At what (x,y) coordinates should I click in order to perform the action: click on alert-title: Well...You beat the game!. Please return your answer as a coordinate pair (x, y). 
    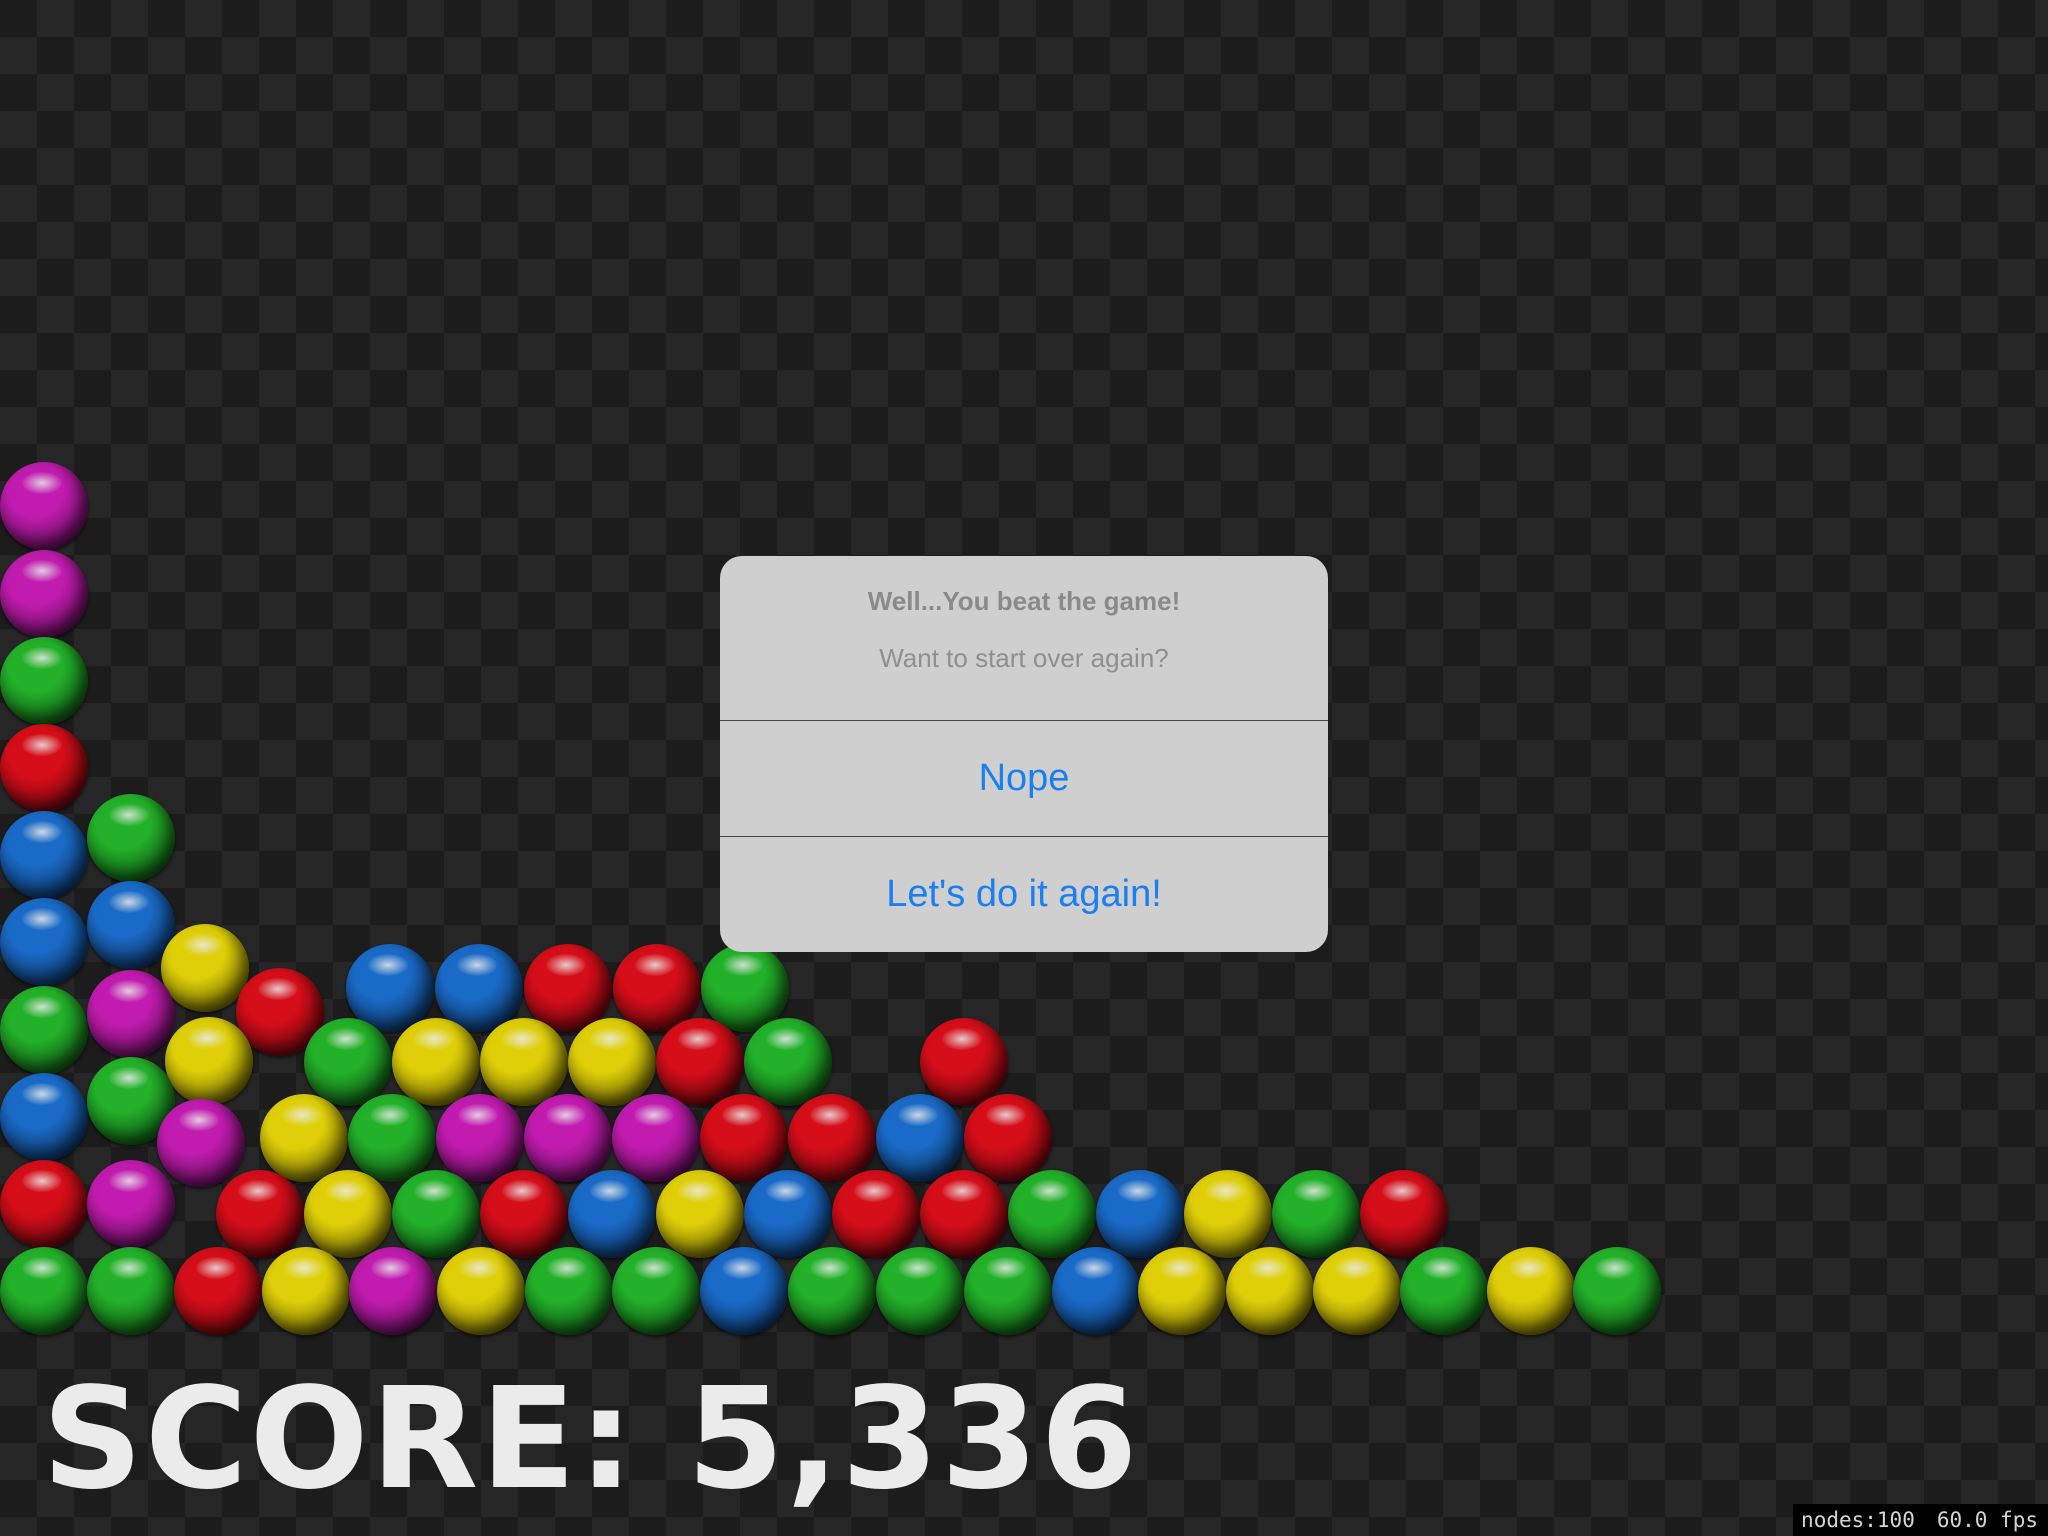
    Looking at the image, I should click on (1024, 601).